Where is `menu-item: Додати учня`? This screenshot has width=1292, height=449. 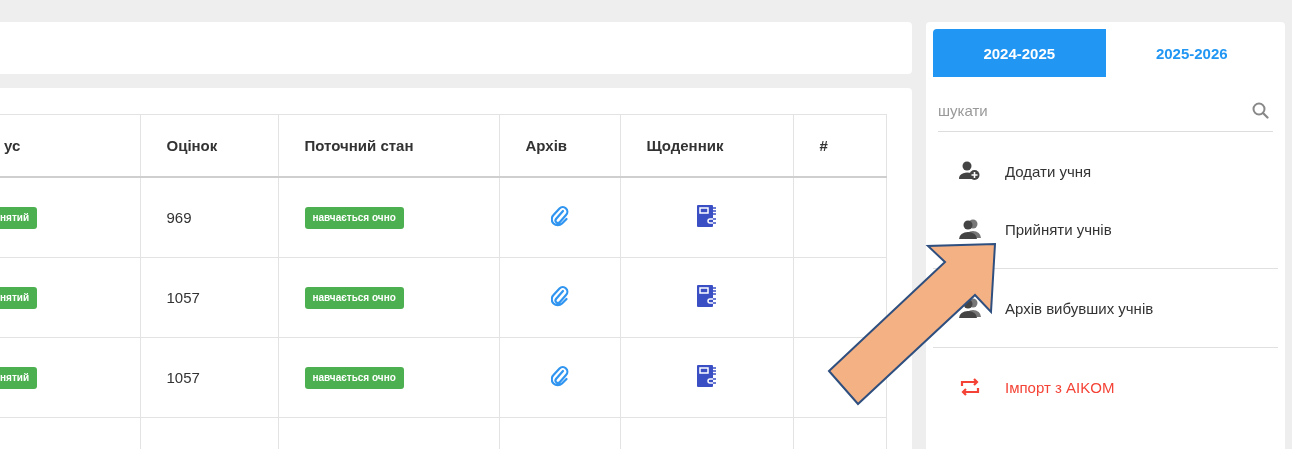
menu-item: Додати учня is located at coordinates (1048, 171).